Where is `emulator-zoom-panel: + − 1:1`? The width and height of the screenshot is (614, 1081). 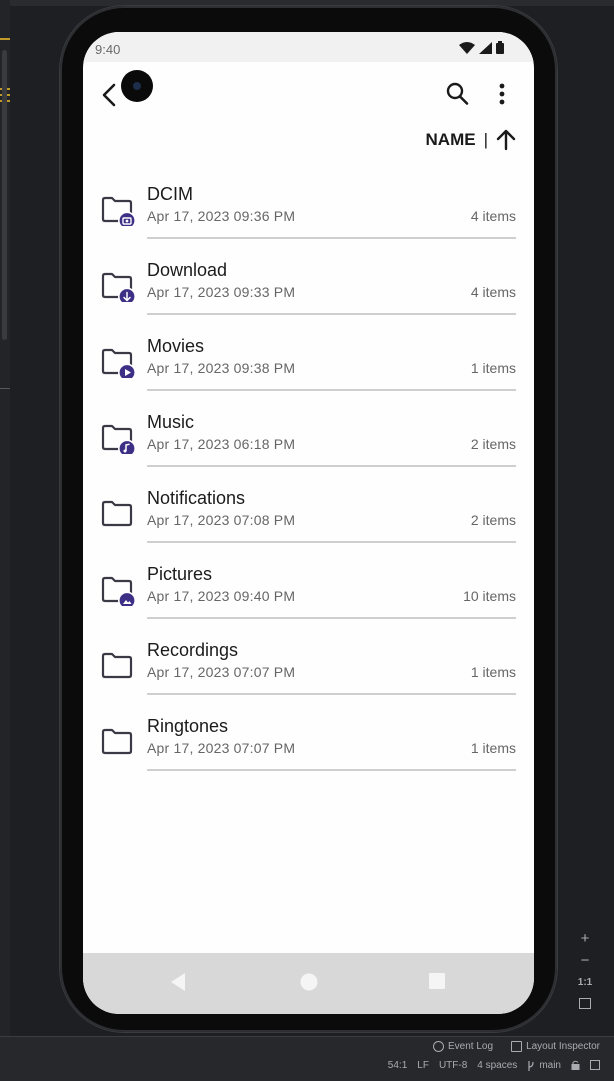
emulator-zoom-panel: + − 1:1 is located at coordinates (585, 974).